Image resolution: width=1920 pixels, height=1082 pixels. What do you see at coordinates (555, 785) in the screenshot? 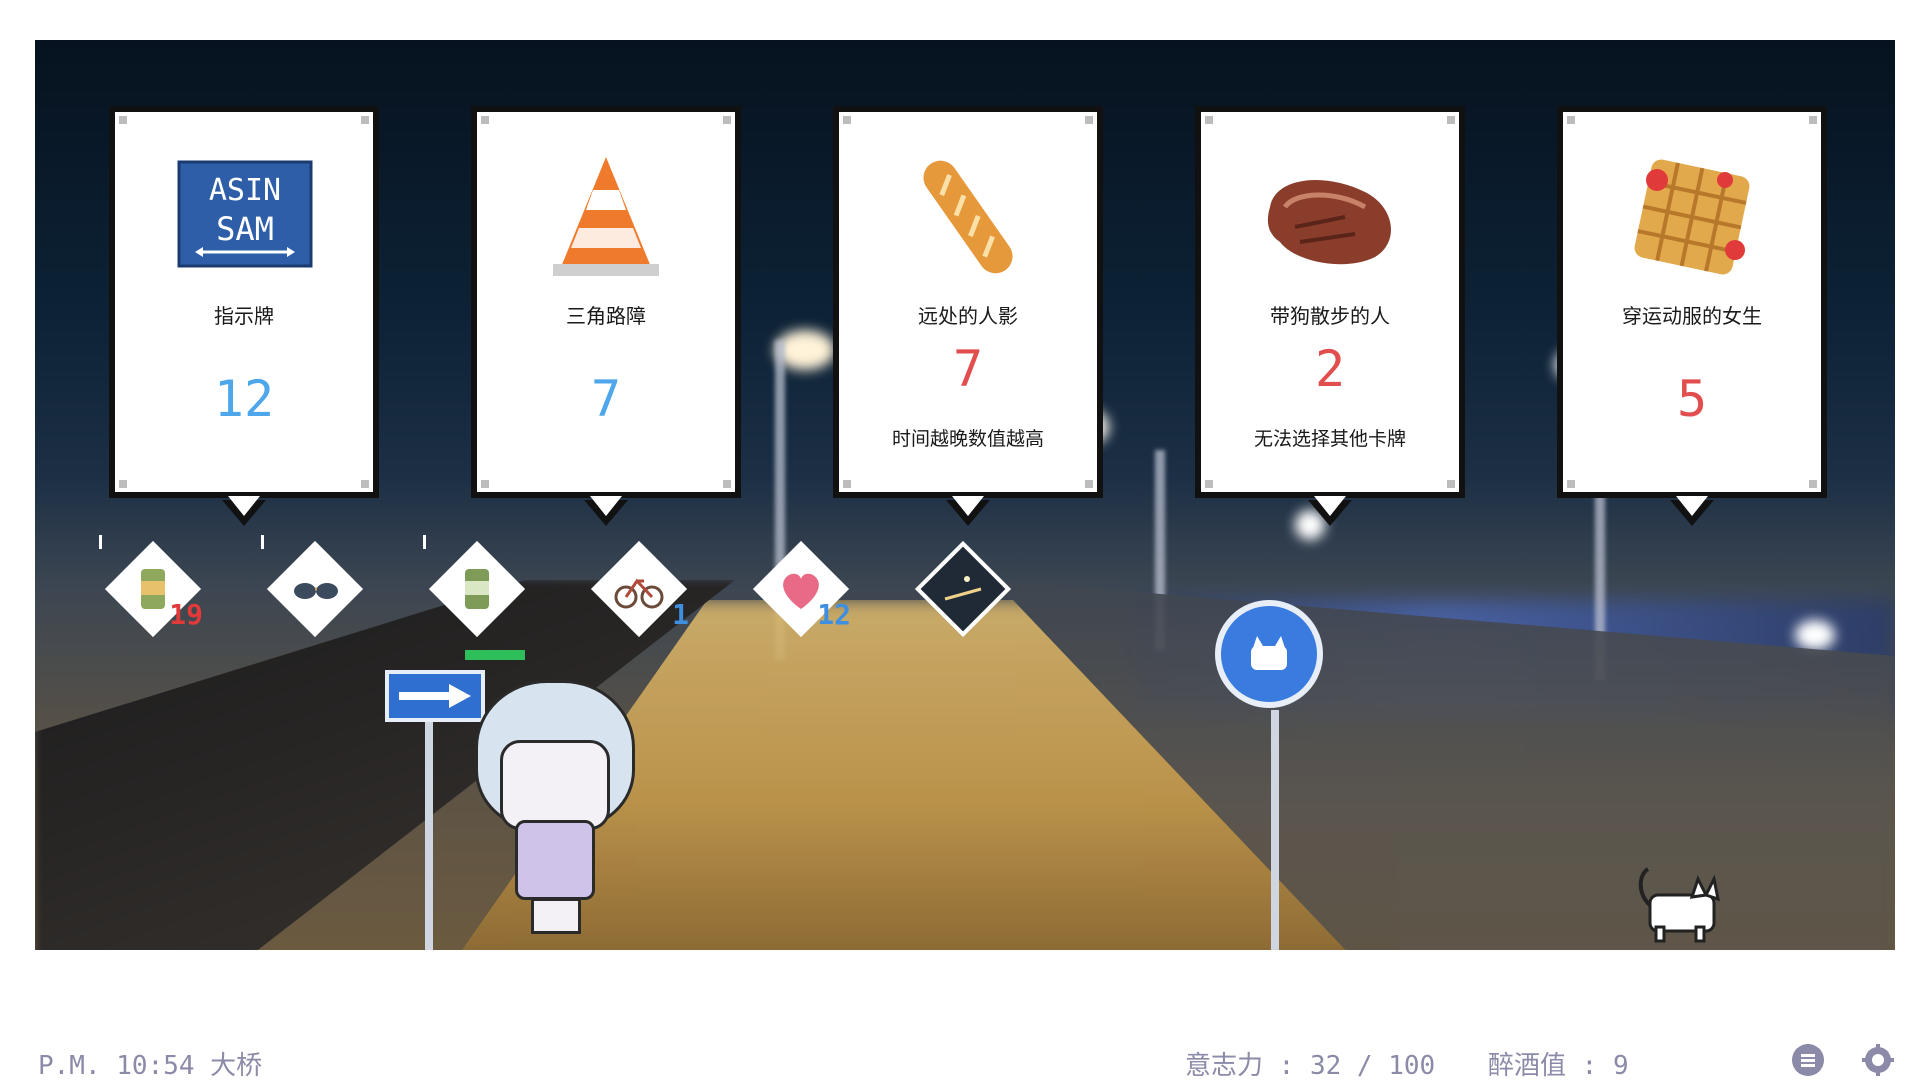
I see `character-face` at bounding box center [555, 785].